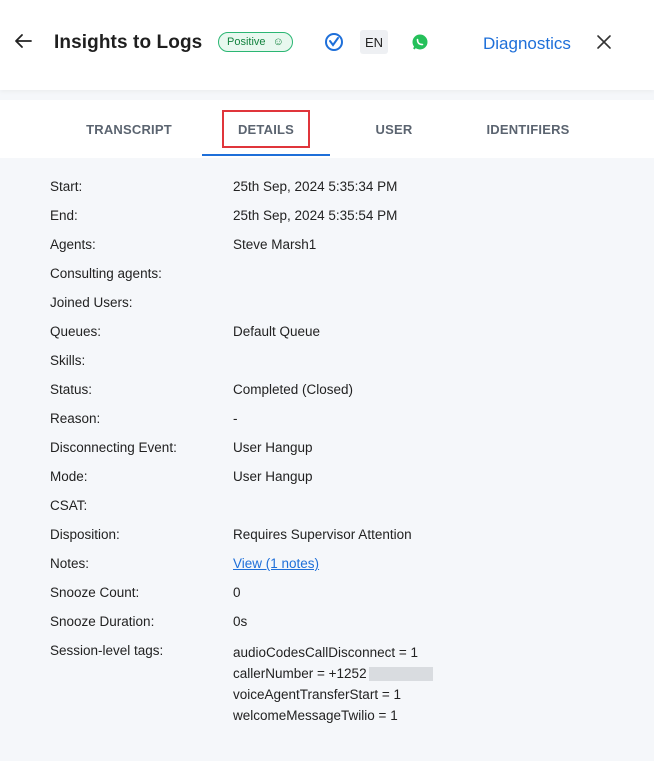 This screenshot has width=654, height=761. Describe the element at coordinates (315, 186) in the screenshot. I see `detail-value: 25th Sep, 2024 5:35:34 PM` at that location.